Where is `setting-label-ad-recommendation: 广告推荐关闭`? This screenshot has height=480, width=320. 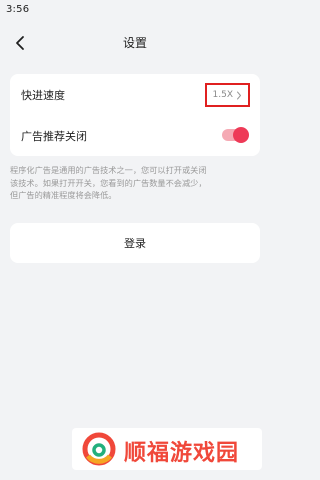 setting-label-ad-recommendation: 广告推荐关闭 is located at coordinates (54, 136).